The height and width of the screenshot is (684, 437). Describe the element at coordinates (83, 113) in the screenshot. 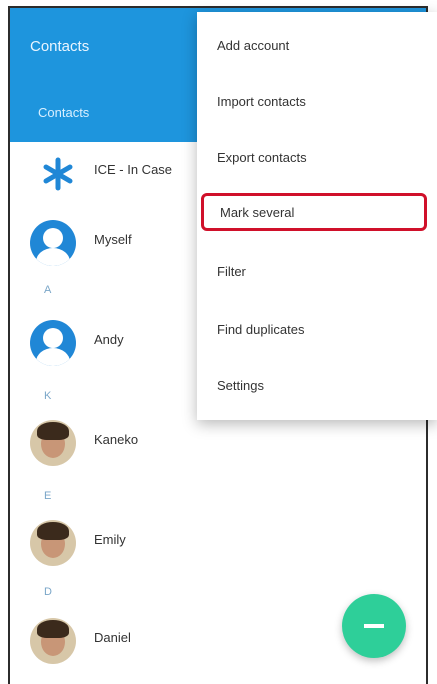

I see `tab-contacts: Contacts` at that location.